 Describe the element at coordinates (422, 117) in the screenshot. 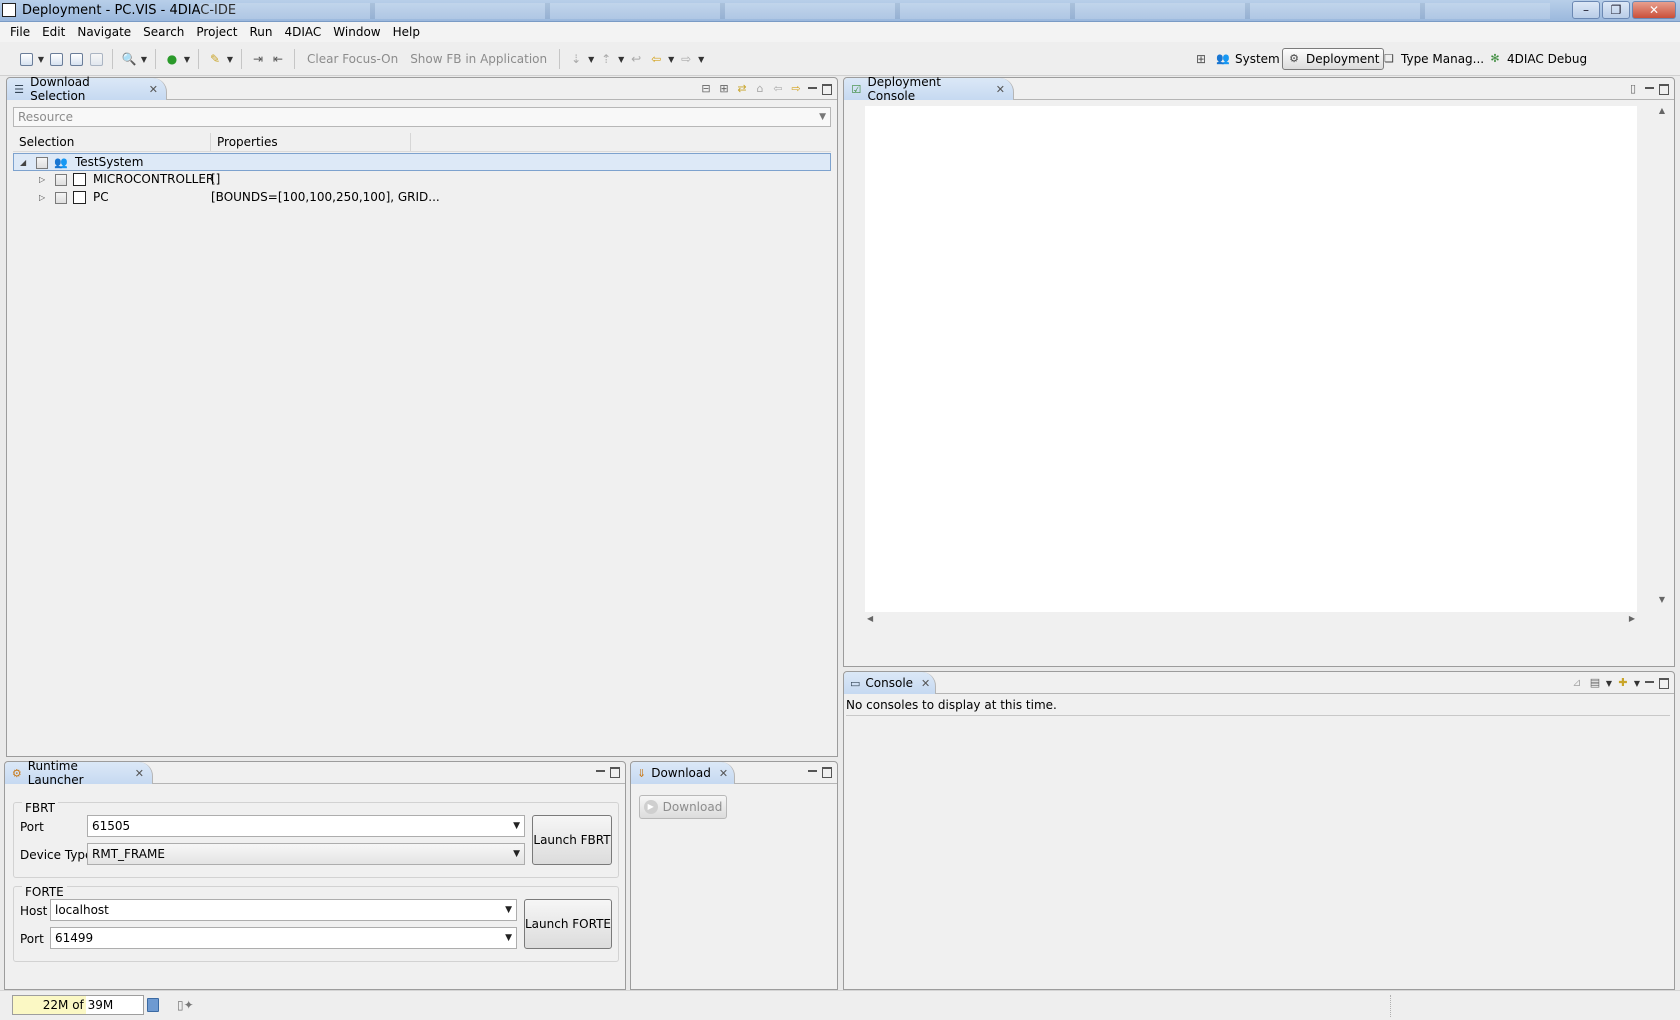

I see `resource-select: Resource ▼` at that location.